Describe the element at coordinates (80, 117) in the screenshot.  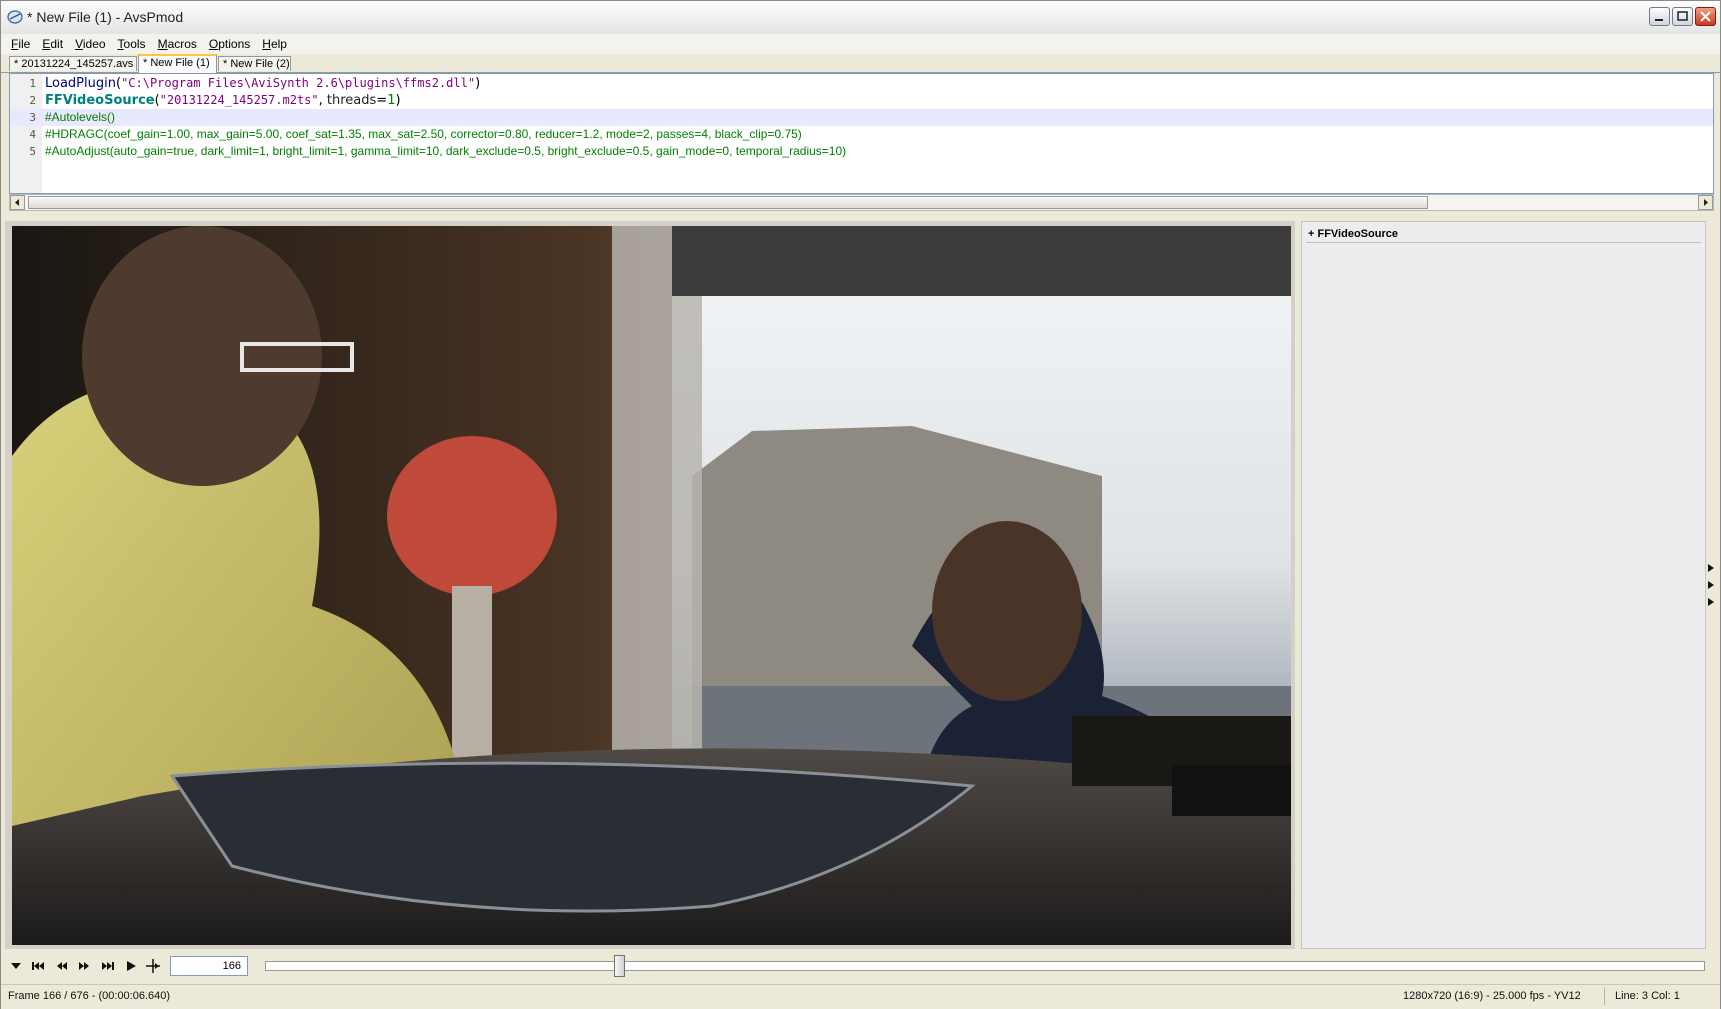
I see `comment-text: #Autolevels()` at that location.